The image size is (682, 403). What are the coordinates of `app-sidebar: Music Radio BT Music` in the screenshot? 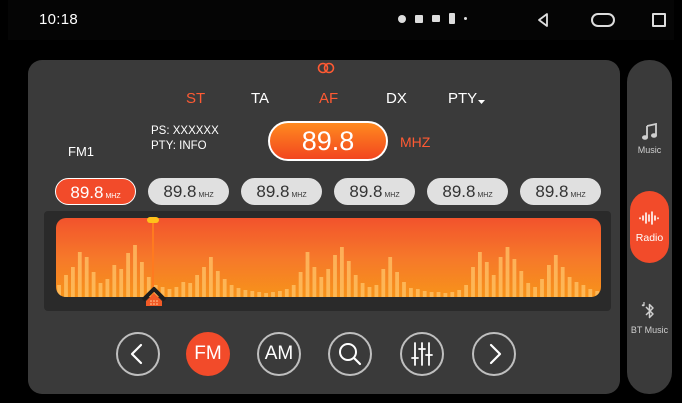 It's located at (649, 227).